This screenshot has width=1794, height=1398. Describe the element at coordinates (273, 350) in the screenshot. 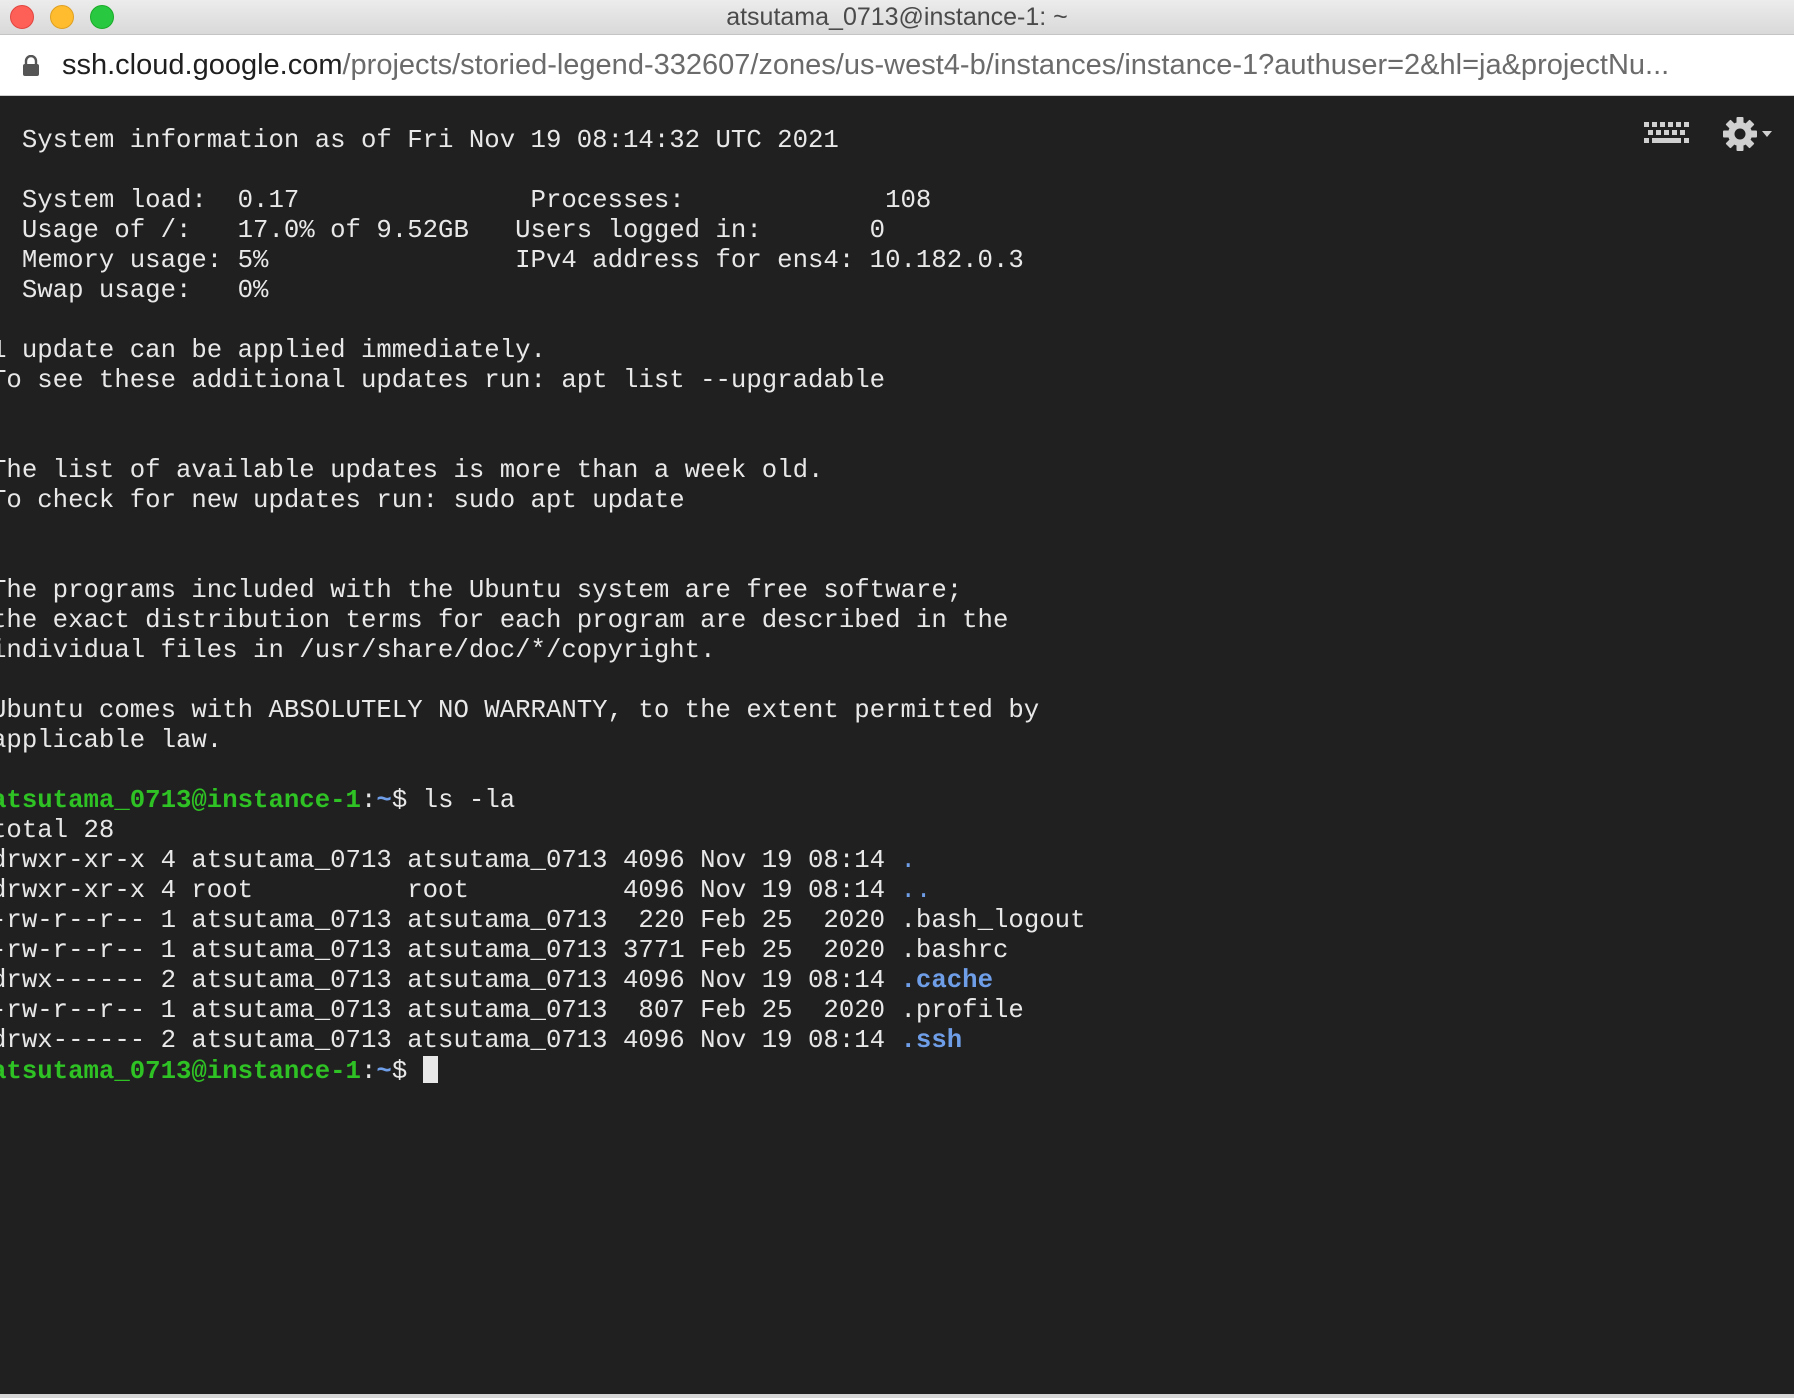

I see `output-line: 1 update can be applied immediately.` at that location.